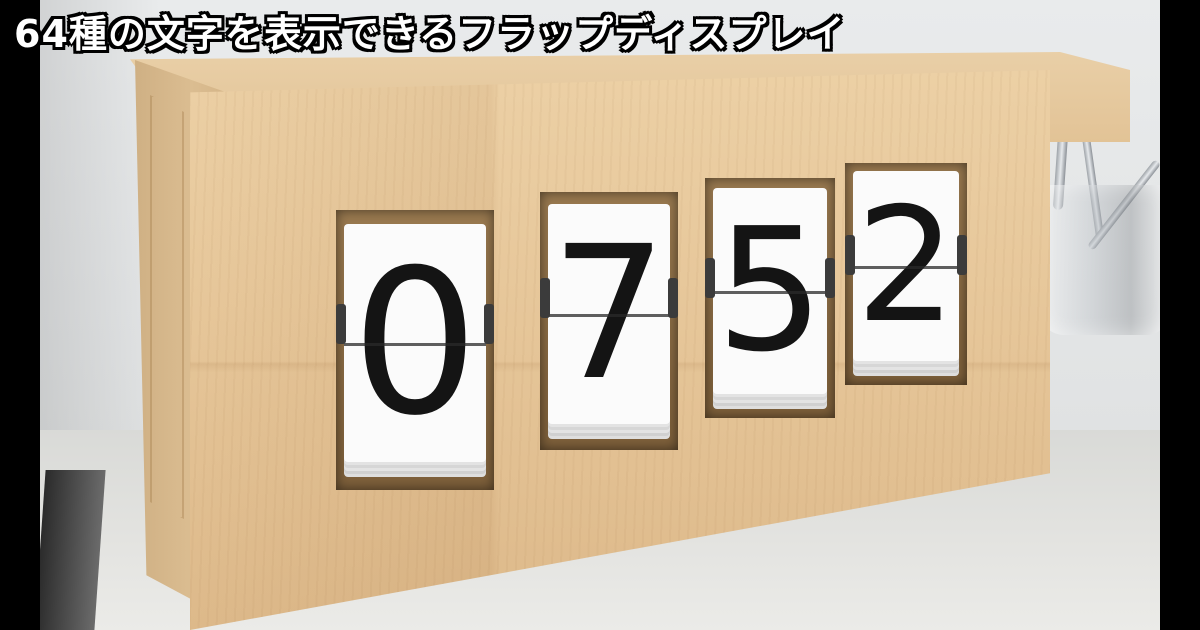  What do you see at coordinates (73, 550) in the screenshot?
I see `table-edge` at bounding box center [73, 550].